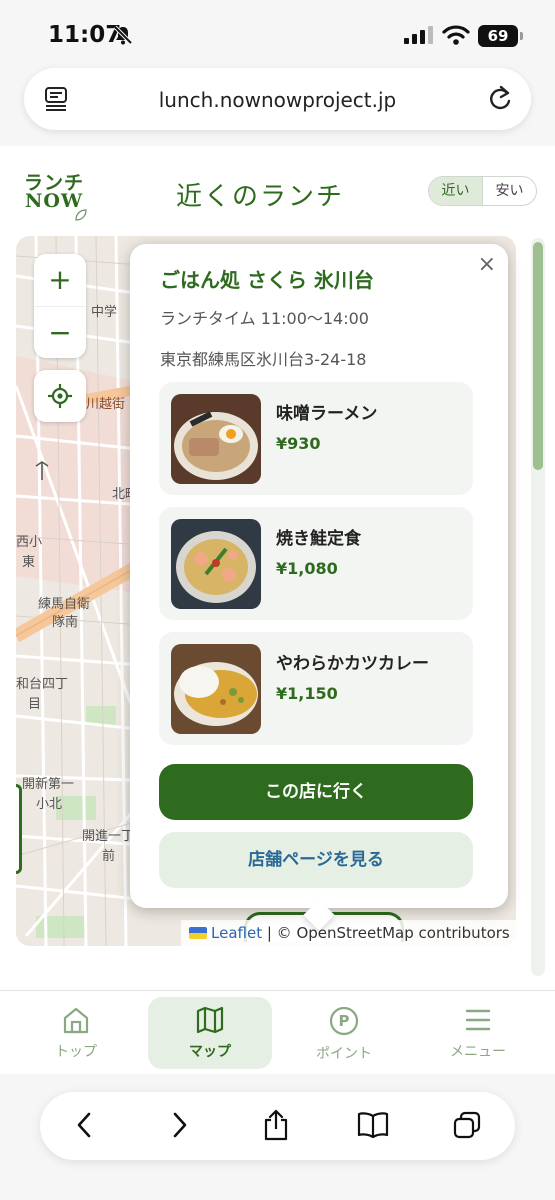 The width and height of the screenshot is (555, 1200). What do you see at coordinates (478, 1033) in the screenshot?
I see `nav-menu: メニュー` at bounding box center [478, 1033].